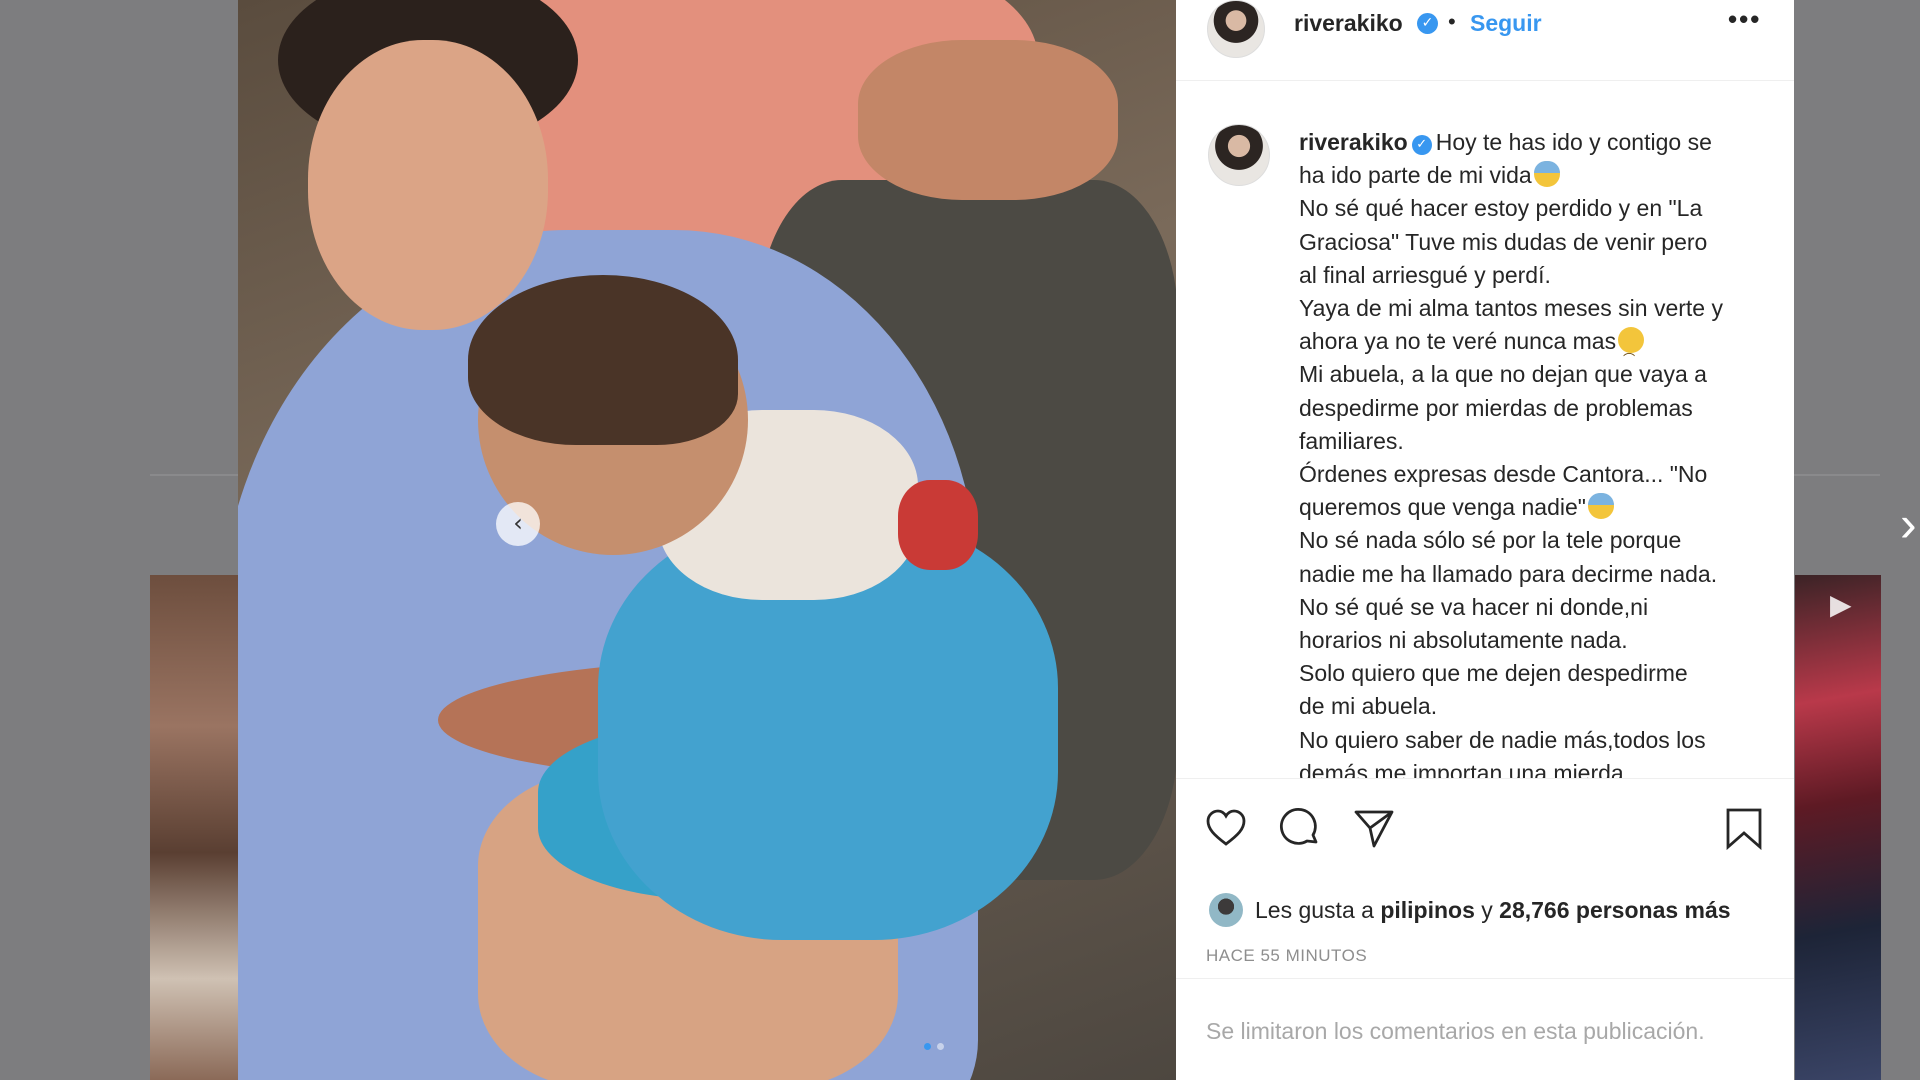  I want to click on background-thumbnail-left, so click(195, 827).